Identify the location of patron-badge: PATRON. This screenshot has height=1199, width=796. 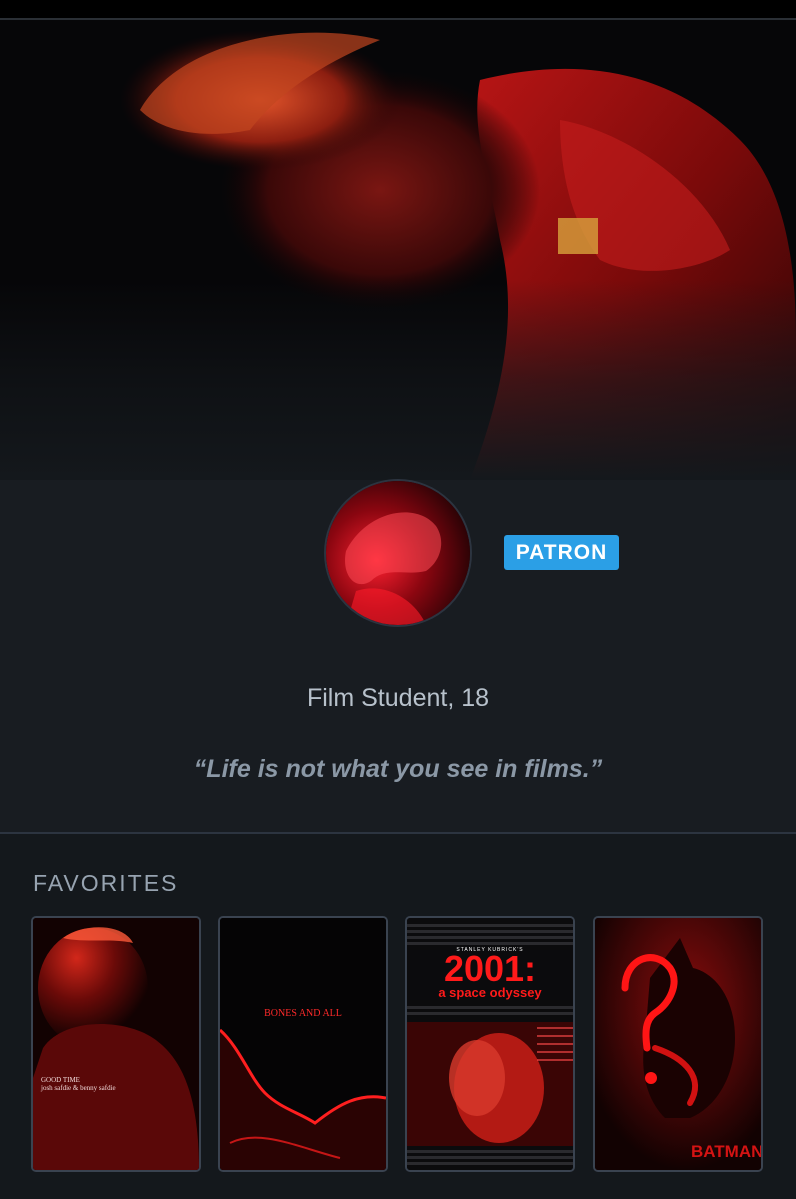
(561, 552).